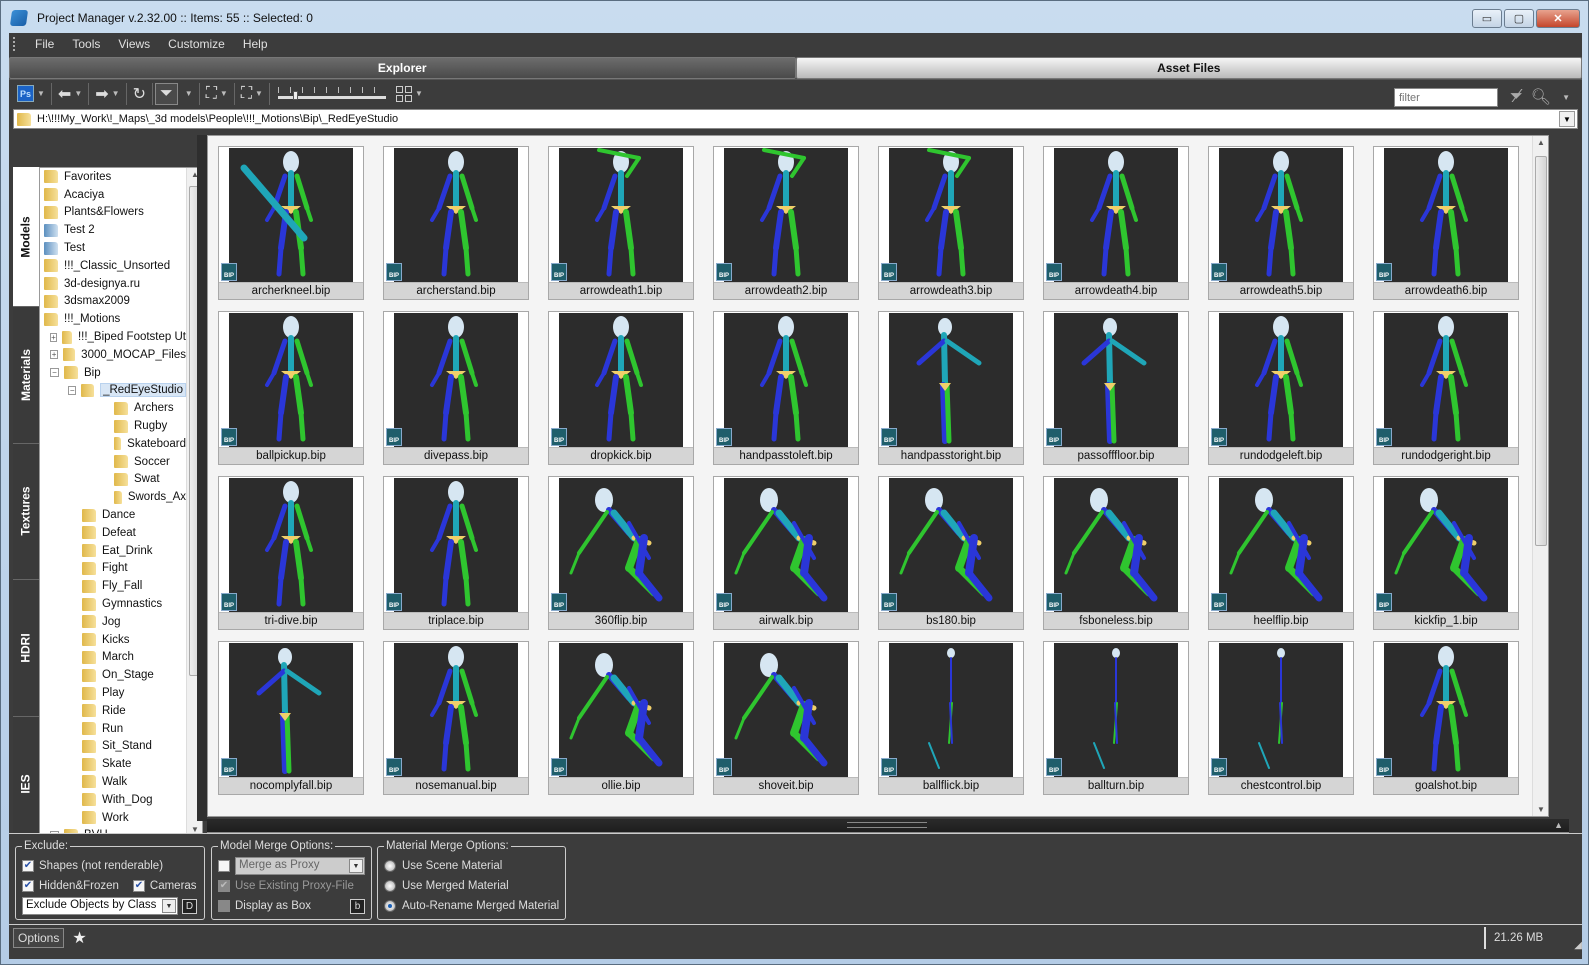  Describe the element at coordinates (100, 906) in the screenshot. I see `exclude-class-select: Exclude Objects by Class ▼` at that location.